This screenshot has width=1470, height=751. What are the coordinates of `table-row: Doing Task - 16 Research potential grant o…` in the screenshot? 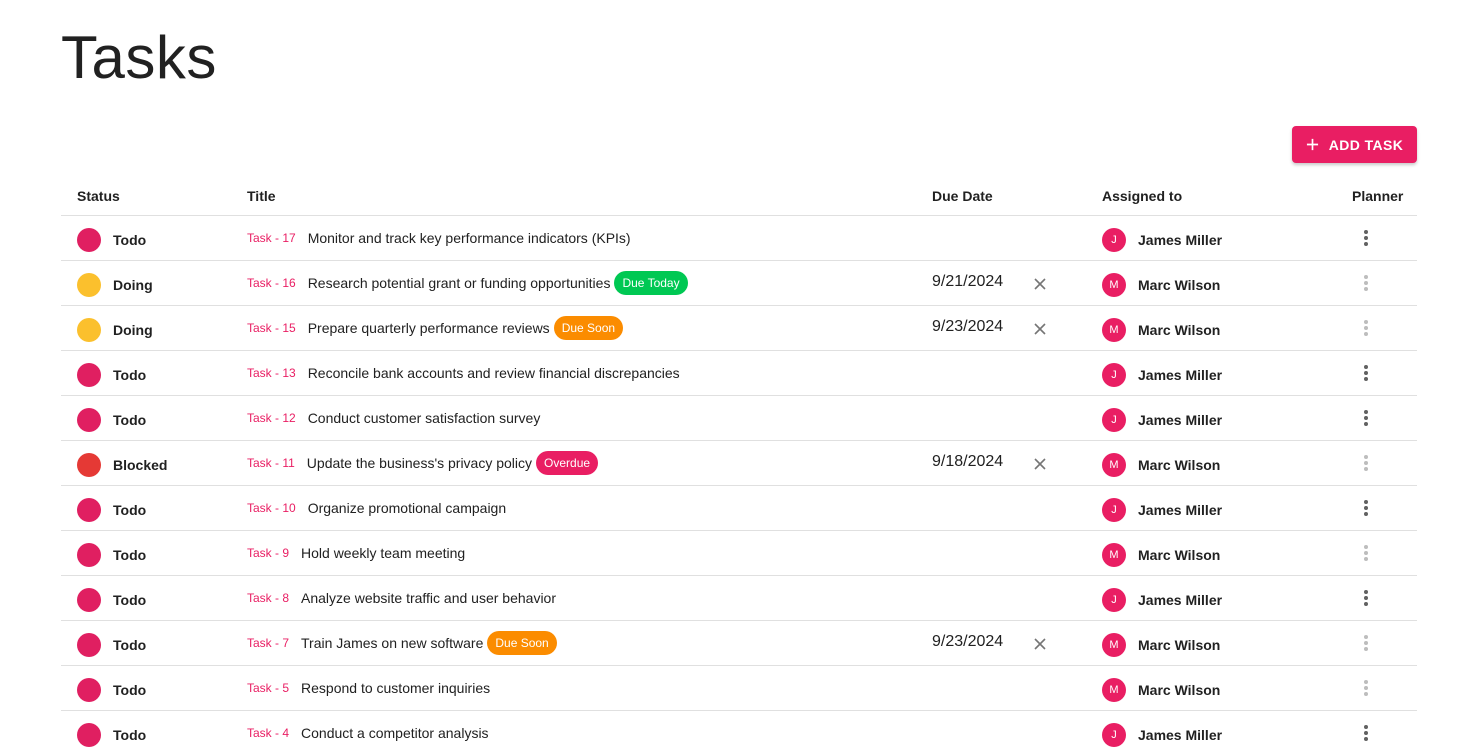 It's located at (739, 283).